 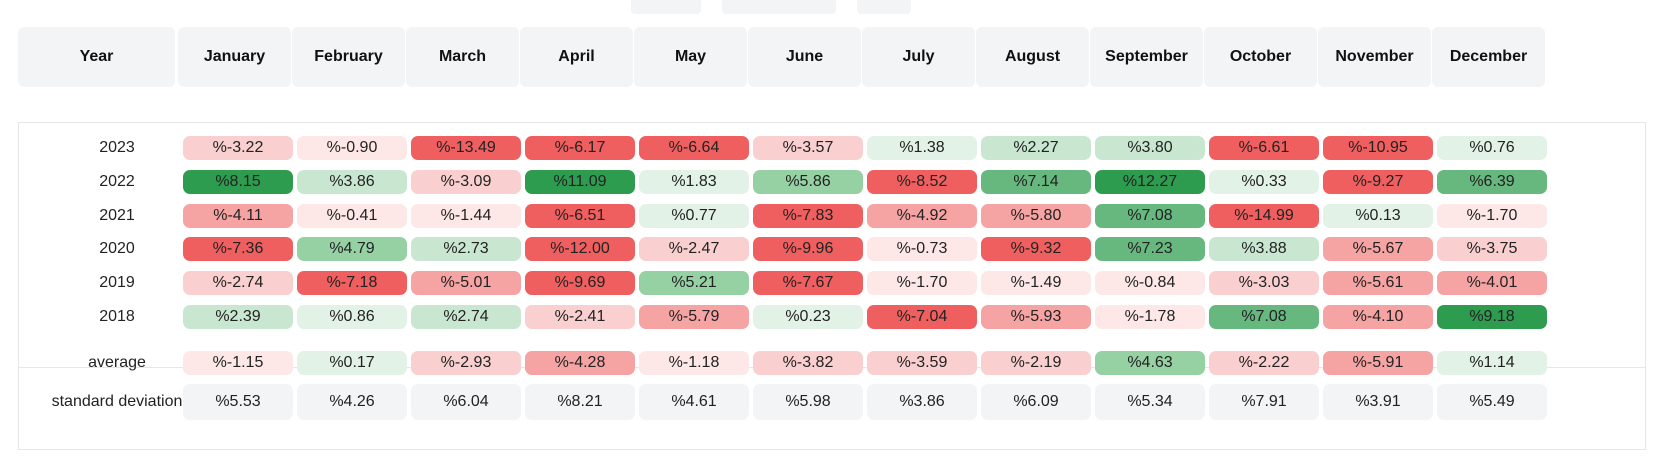 What do you see at coordinates (1264, 249) in the screenshot?
I see `return-cell-2020-october: %3.88` at bounding box center [1264, 249].